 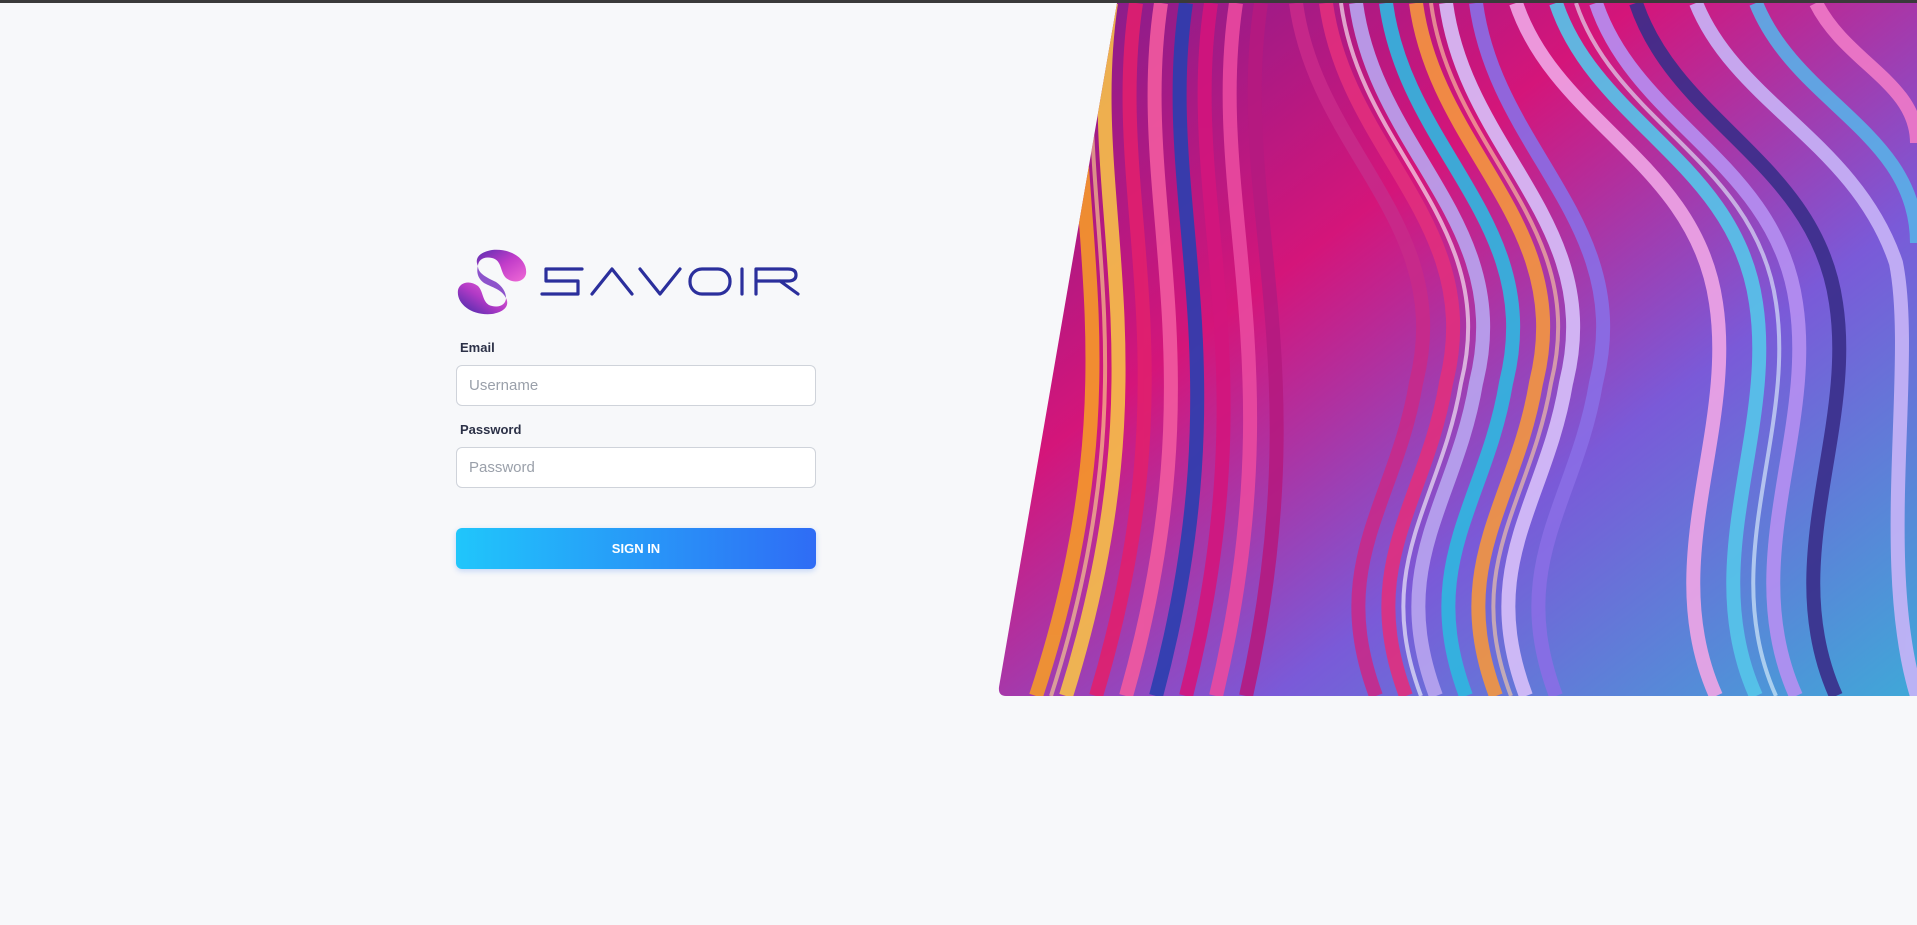 I want to click on savoir-swirl-logo-icon, so click(x=492, y=282).